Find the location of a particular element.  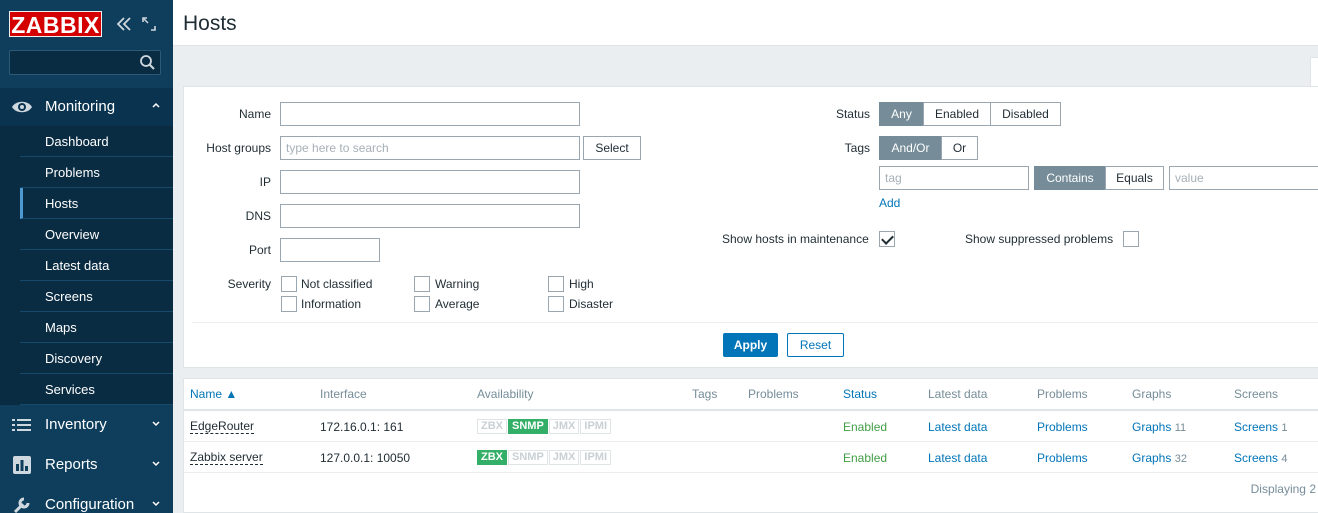

severity-not-classified-checkbox is located at coordinates (289, 284).